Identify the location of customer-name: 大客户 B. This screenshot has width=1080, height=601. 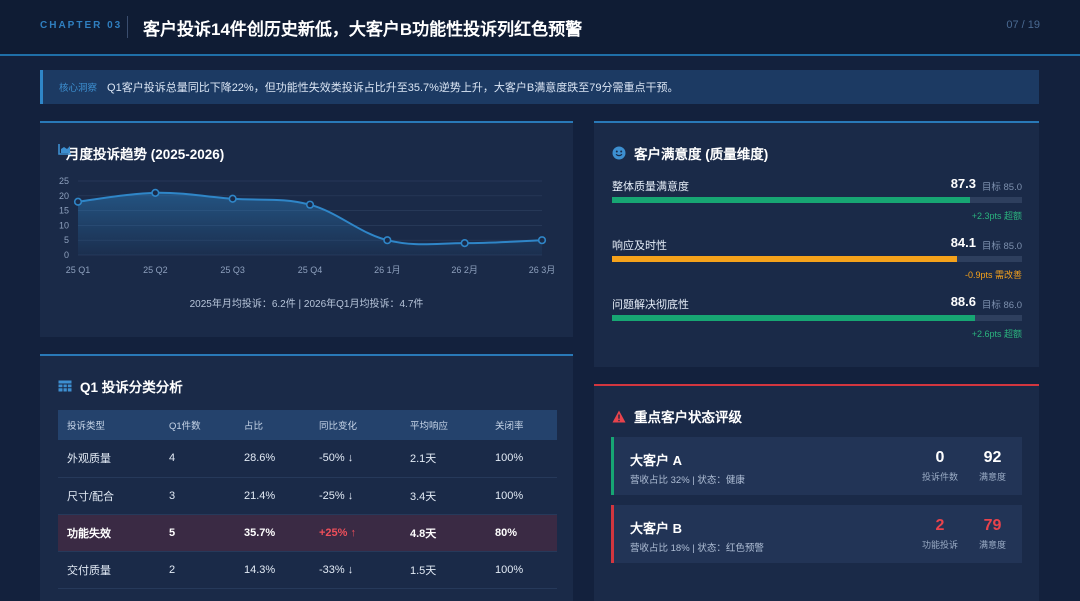
(656, 528).